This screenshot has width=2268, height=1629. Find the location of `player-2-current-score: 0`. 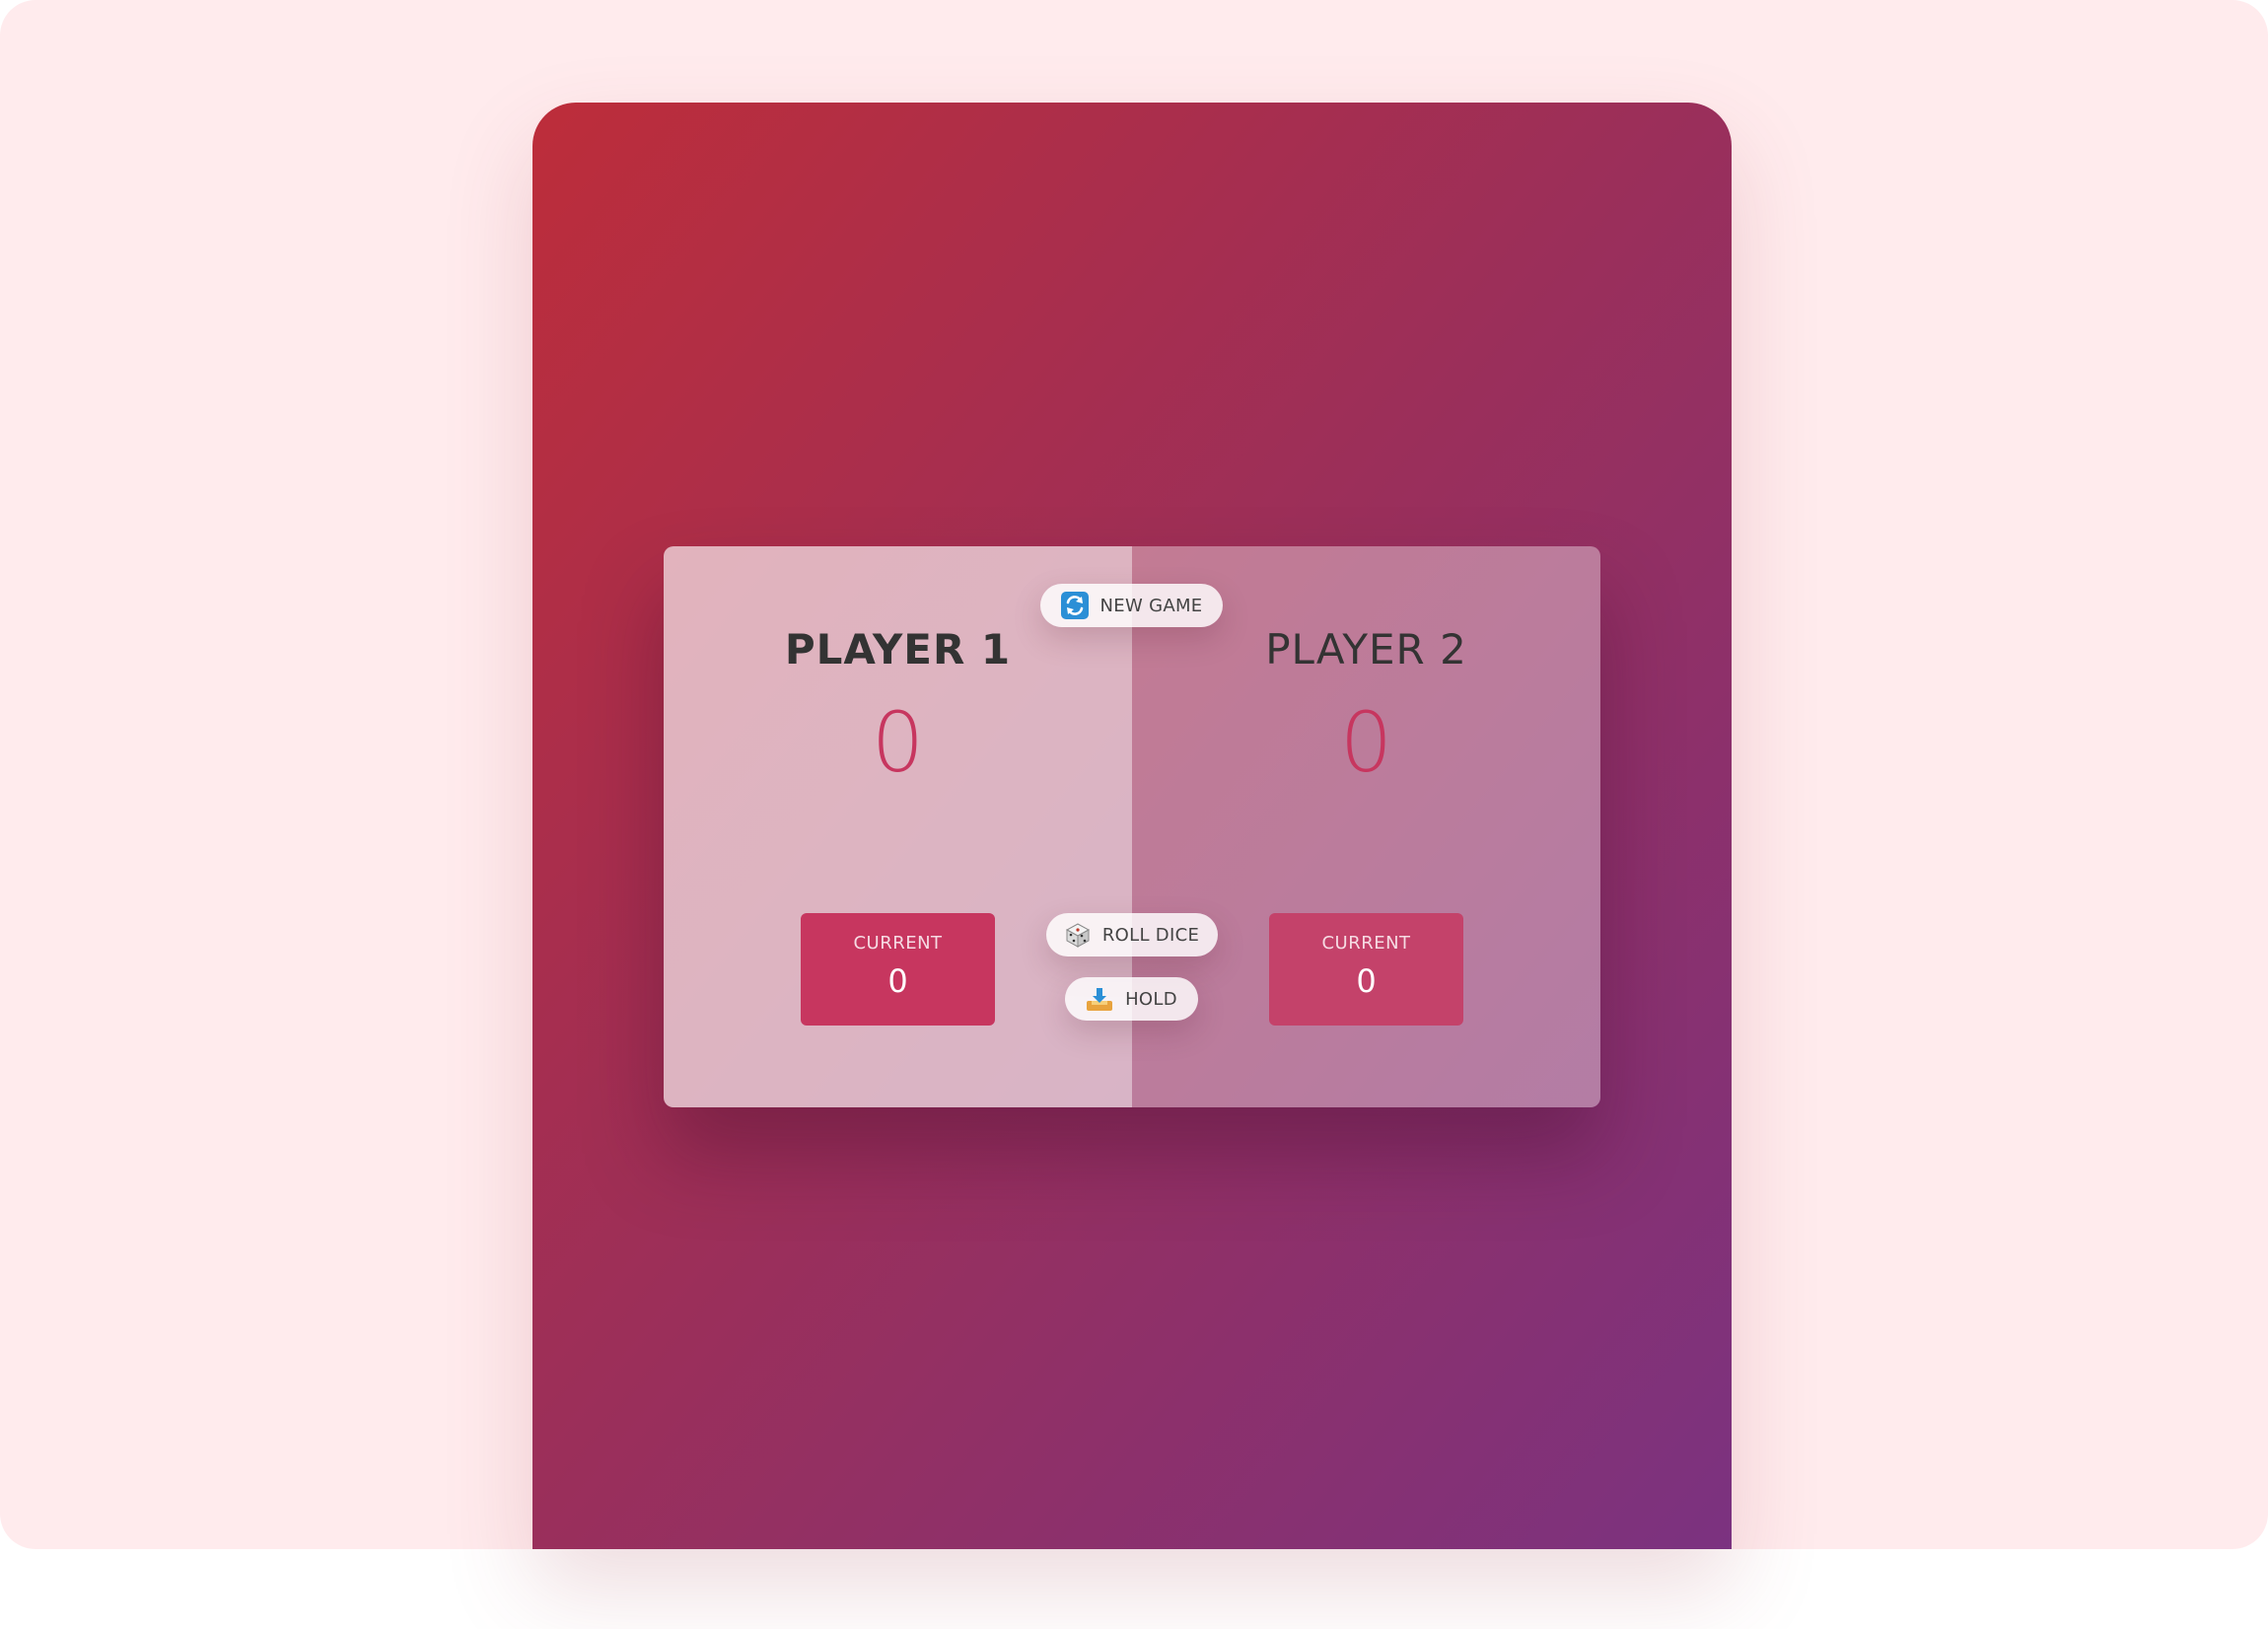

player-2-current-score: 0 is located at coordinates (1366, 981).